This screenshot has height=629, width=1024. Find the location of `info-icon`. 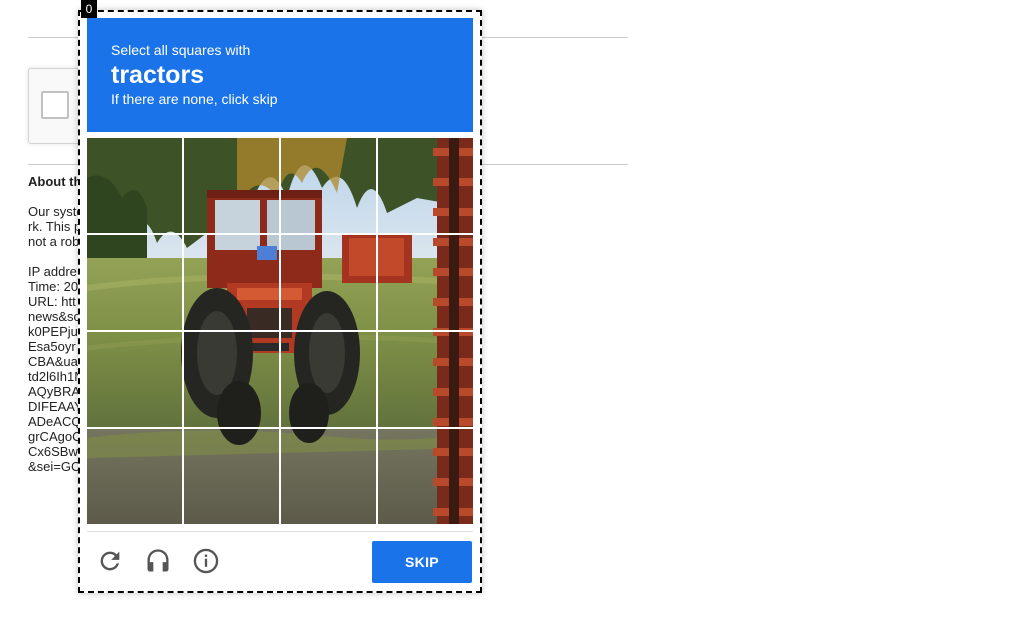

info-icon is located at coordinates (206, 561).